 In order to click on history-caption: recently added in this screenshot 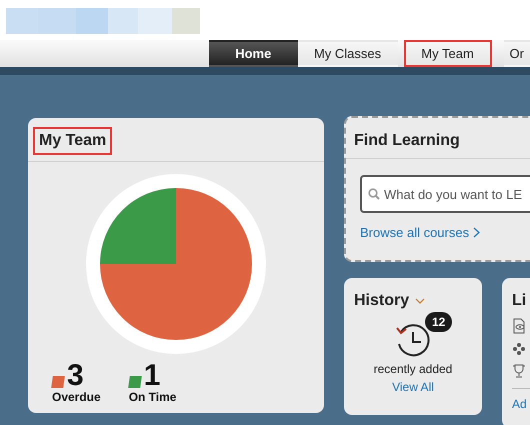, I will do `click(413, 369)`.